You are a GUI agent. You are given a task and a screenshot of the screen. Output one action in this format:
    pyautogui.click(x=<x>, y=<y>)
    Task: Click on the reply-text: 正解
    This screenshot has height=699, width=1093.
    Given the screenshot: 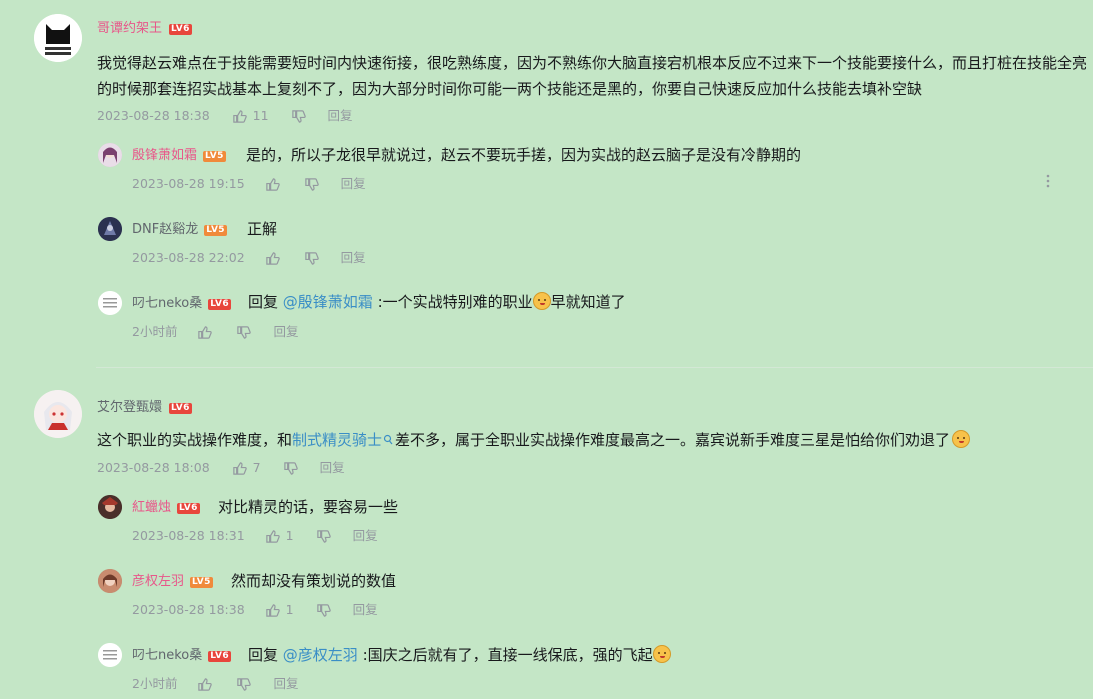 What is the action you would take?
    pyautogui.click(x=262, y=229)
    